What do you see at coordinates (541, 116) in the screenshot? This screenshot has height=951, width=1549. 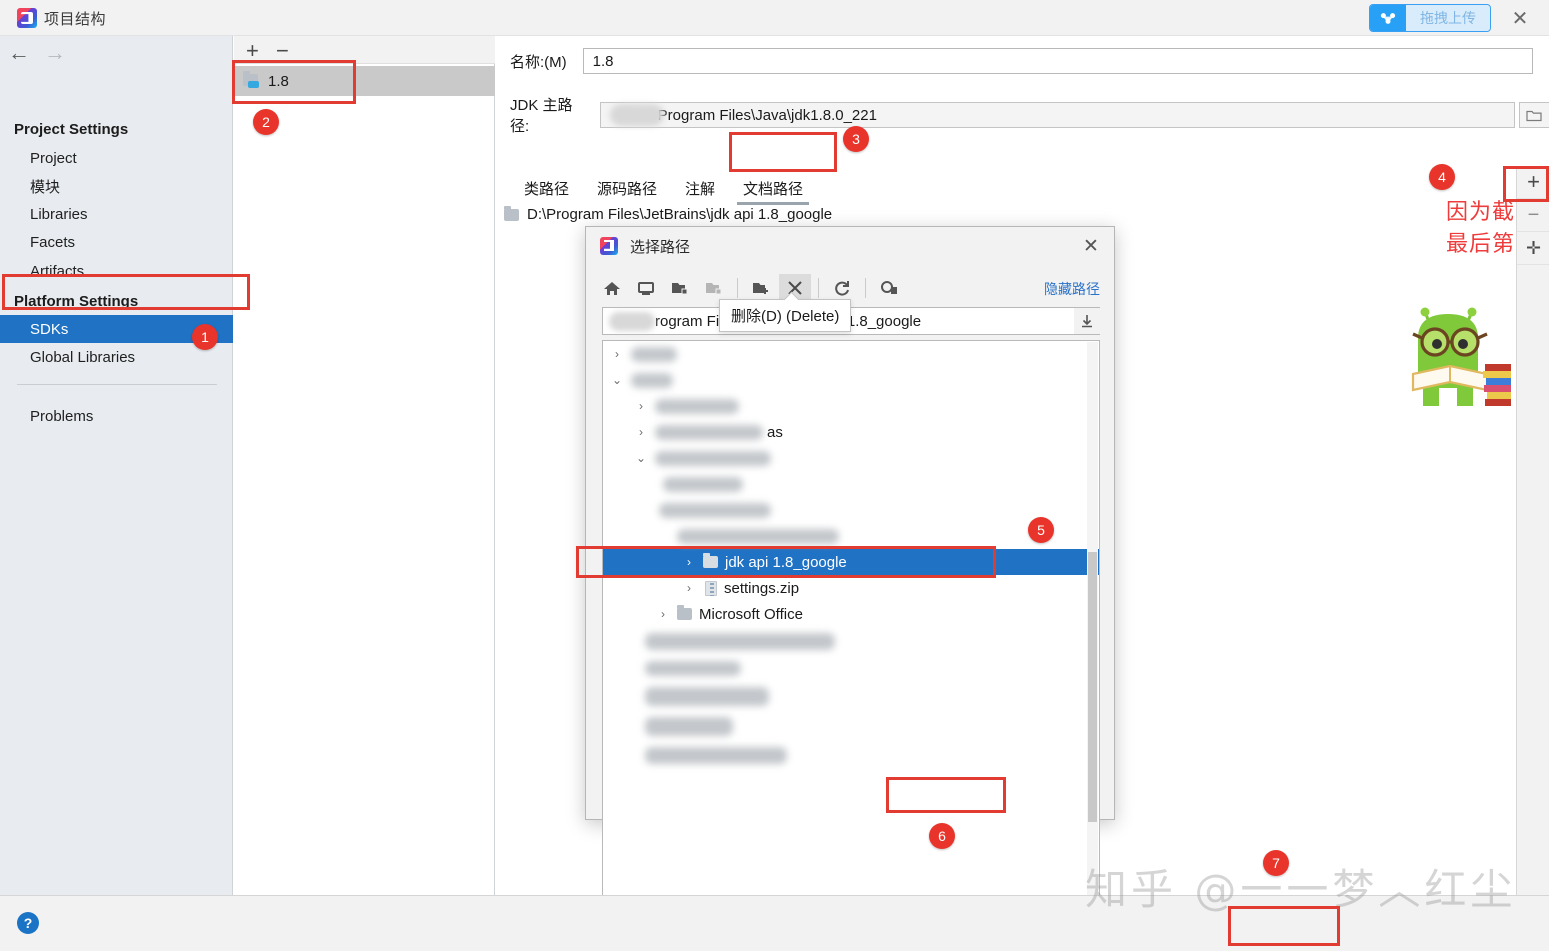 I see `jdk-home-label: JDK 主路径:` at bounding box center [541, 116].